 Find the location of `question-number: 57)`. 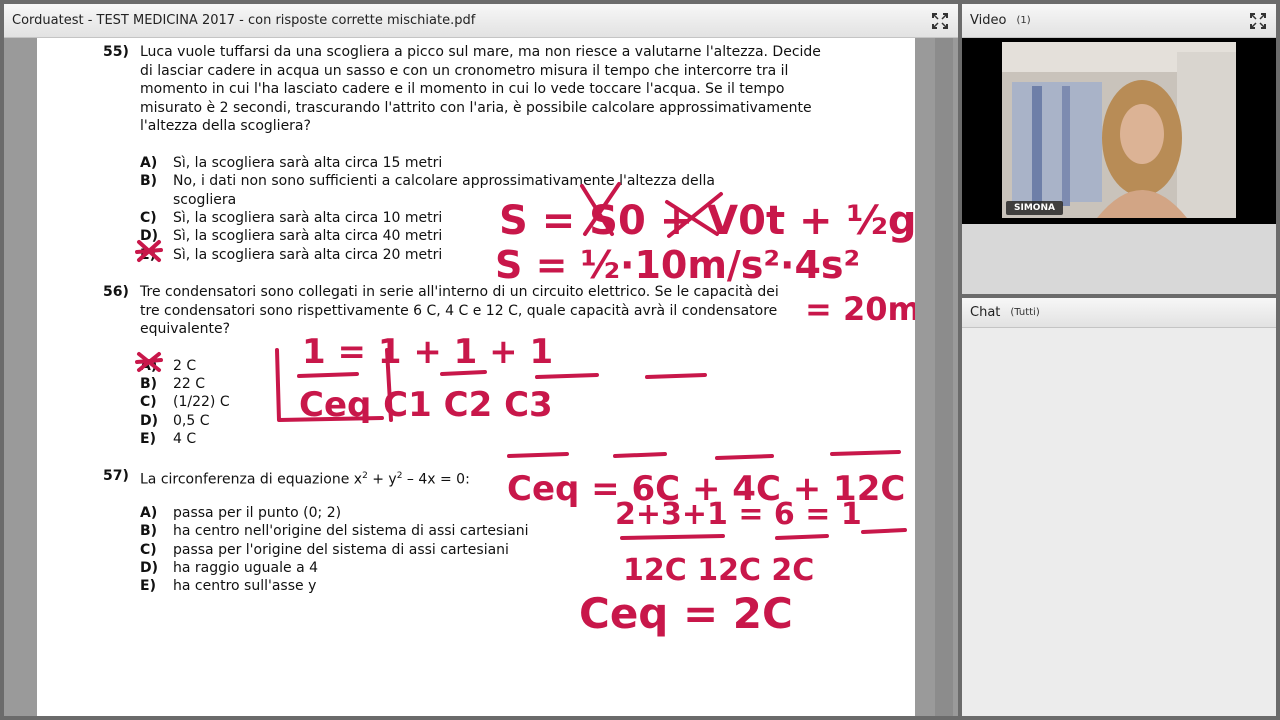

question-number: 57) is located at coordinates (116, 476).